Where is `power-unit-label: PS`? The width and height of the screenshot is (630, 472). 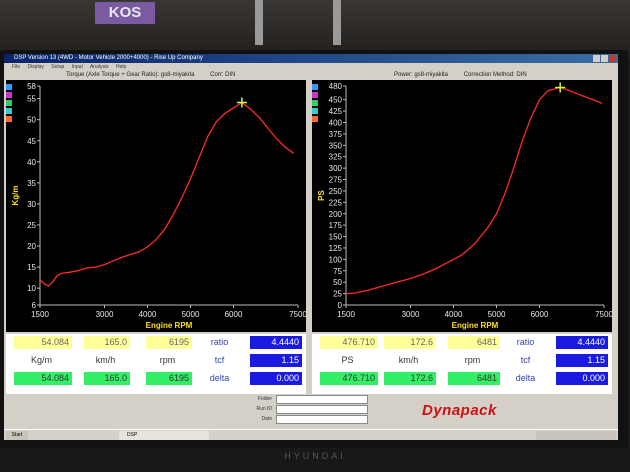
power-unit-label: PS is located at coordinates (347, 360).